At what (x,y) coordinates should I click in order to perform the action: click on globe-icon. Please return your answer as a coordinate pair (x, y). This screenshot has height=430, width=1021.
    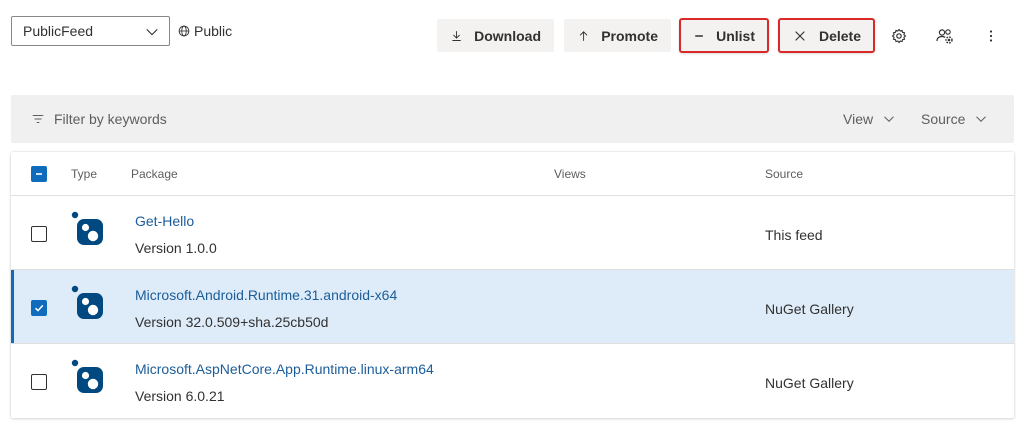
    Looking at the image, I should click on (184, 31).